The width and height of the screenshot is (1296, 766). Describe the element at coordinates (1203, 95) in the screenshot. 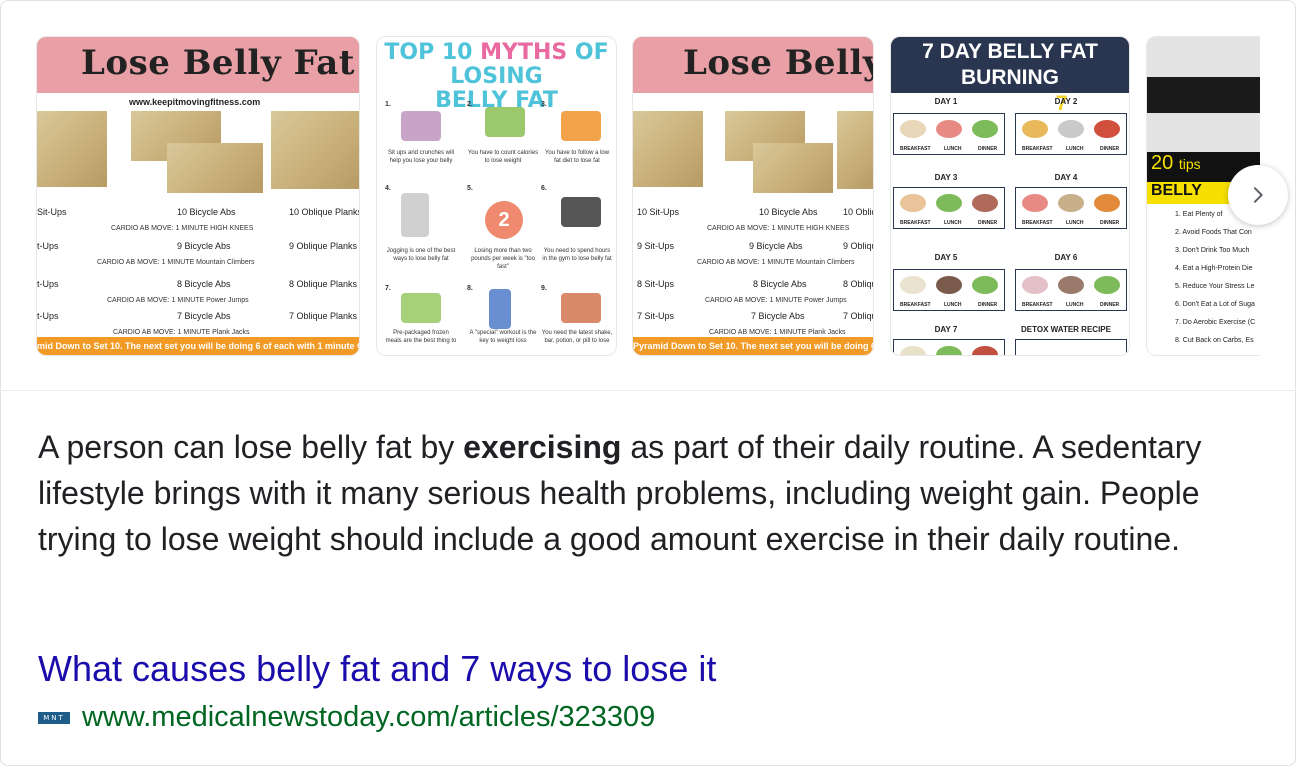

I see `silhouette-band` at that location.